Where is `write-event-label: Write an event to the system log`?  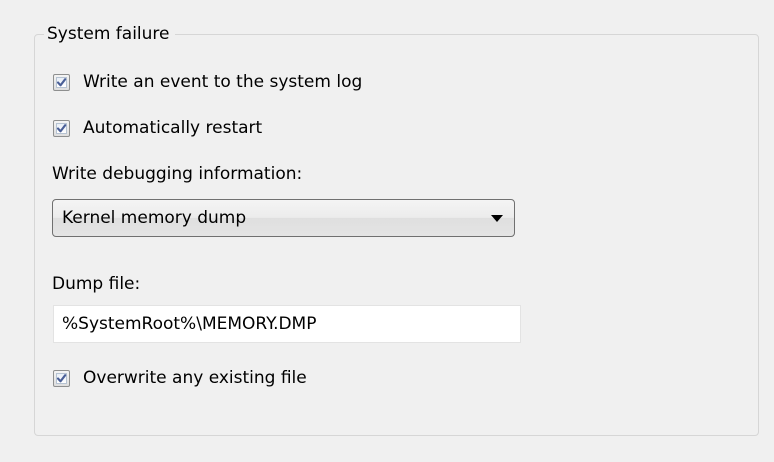
write-event-label: Write an event to the system log is located at coordinates (223, 82).